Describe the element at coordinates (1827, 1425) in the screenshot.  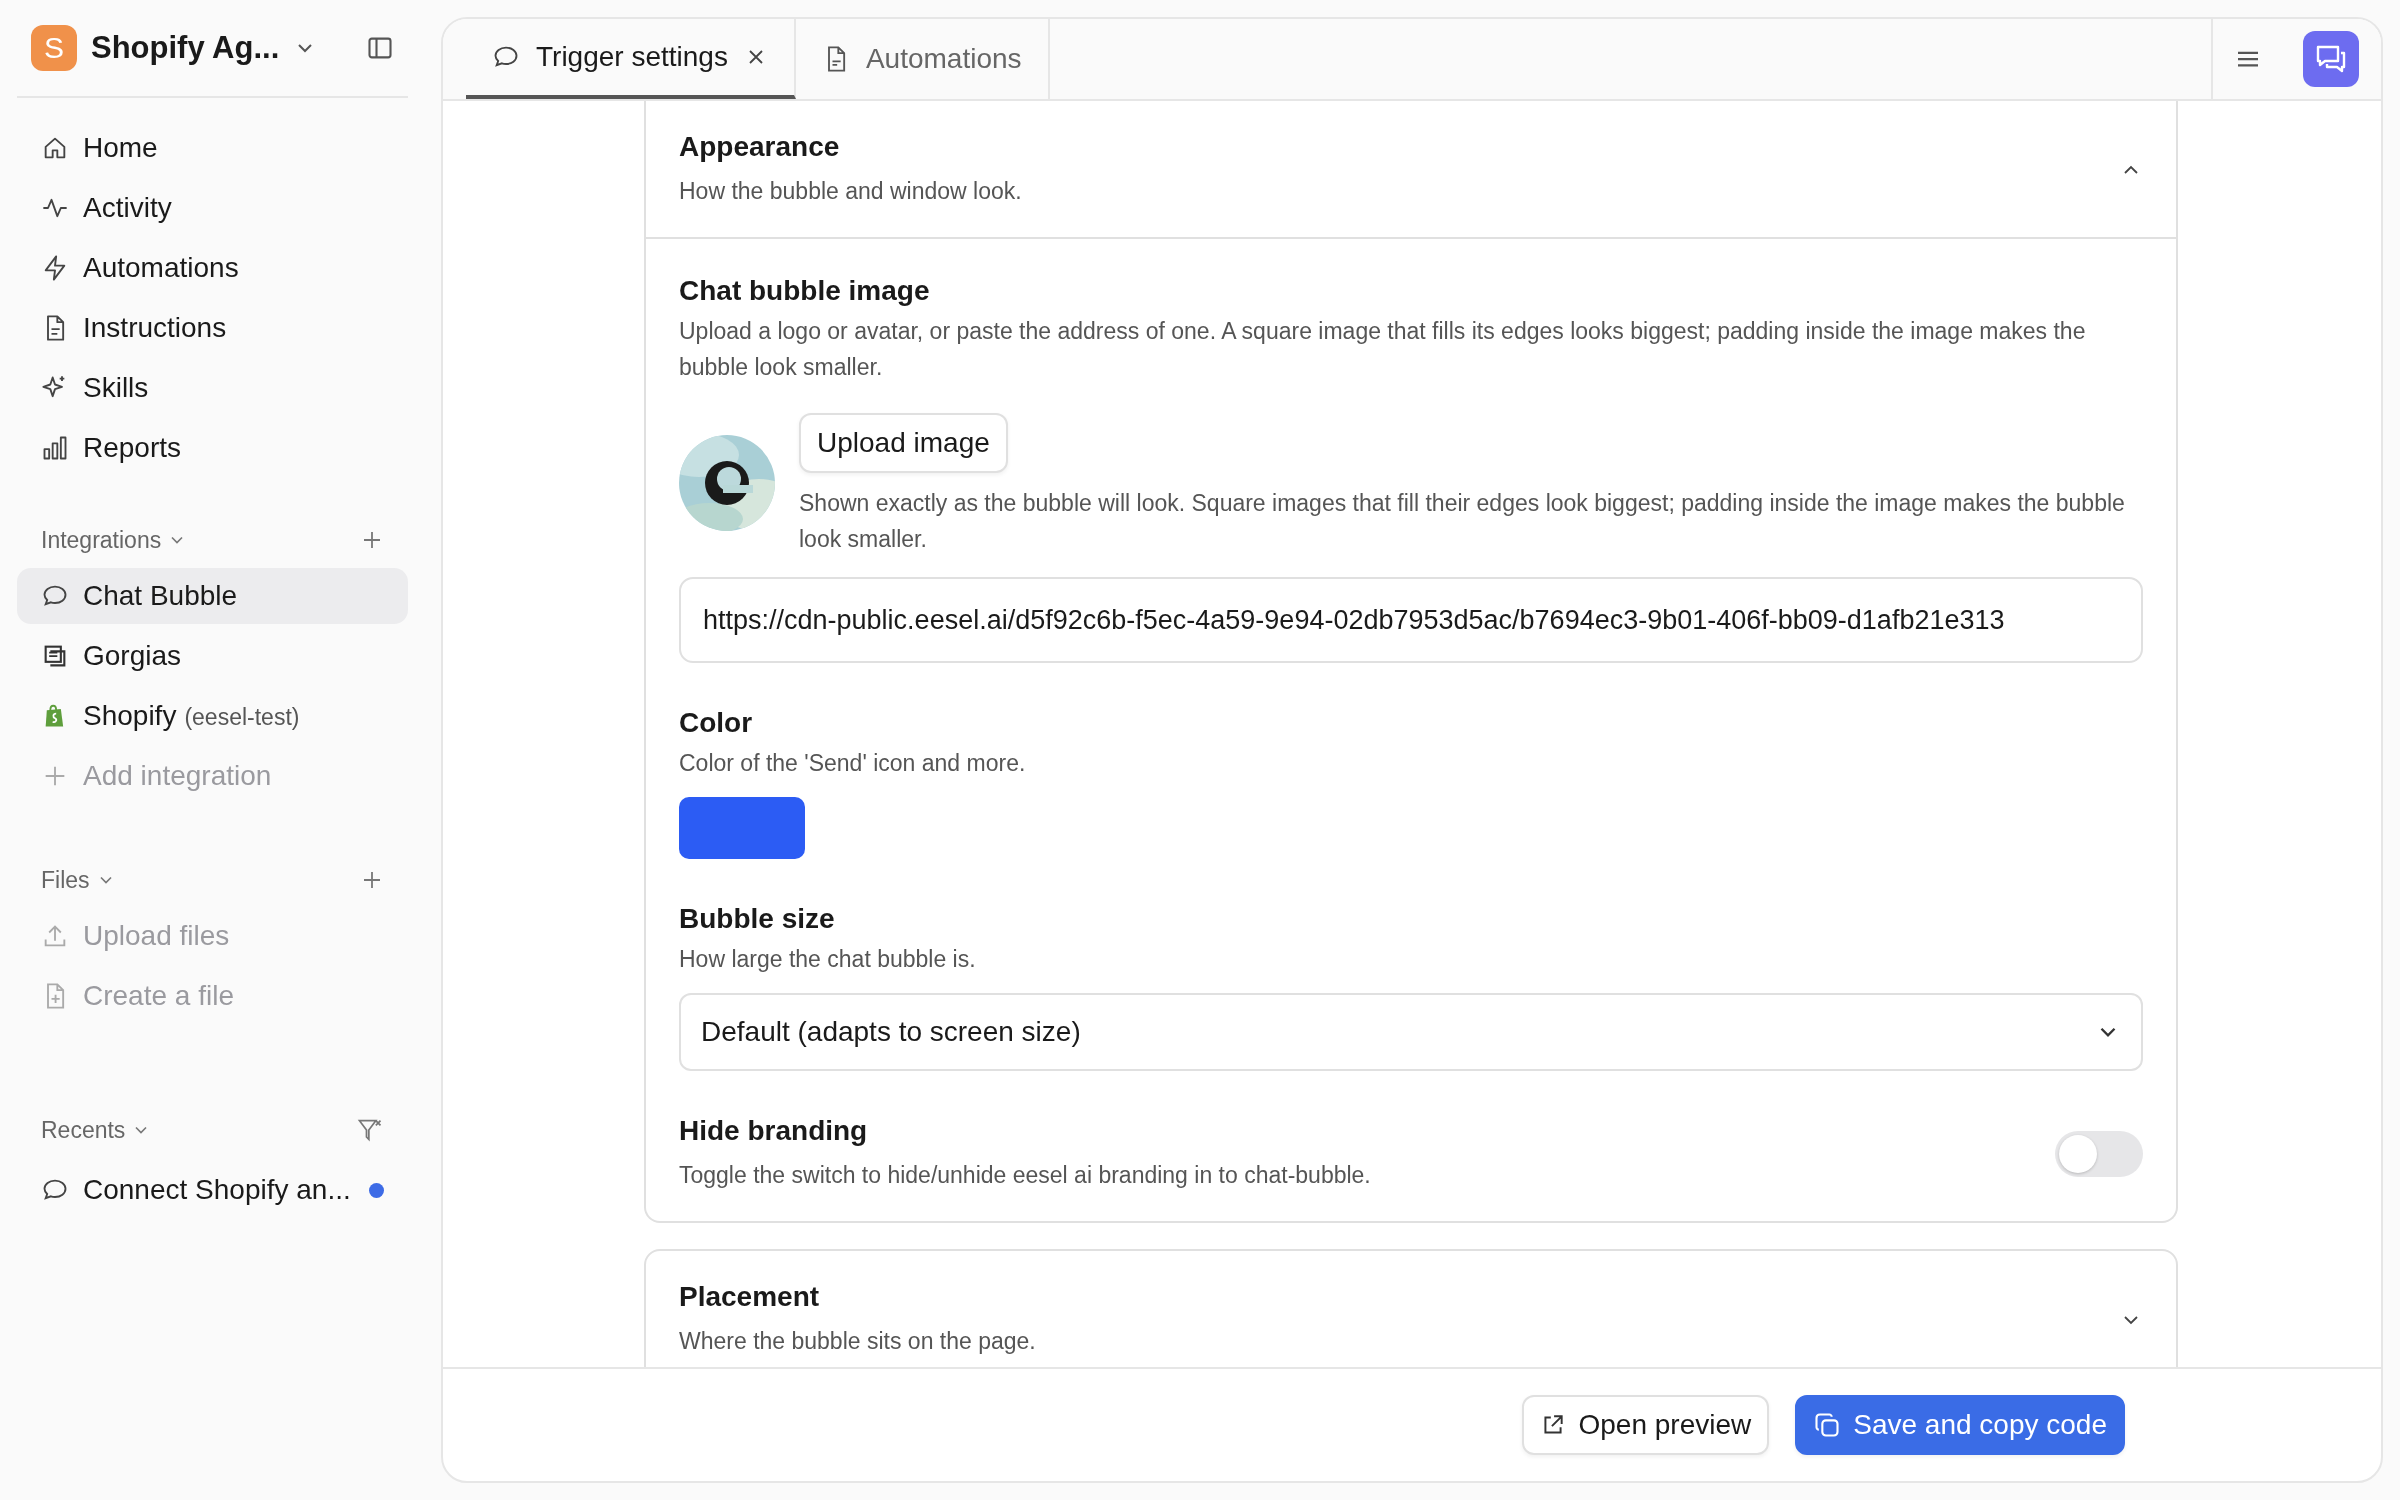
I see `copy-icon` at that location.